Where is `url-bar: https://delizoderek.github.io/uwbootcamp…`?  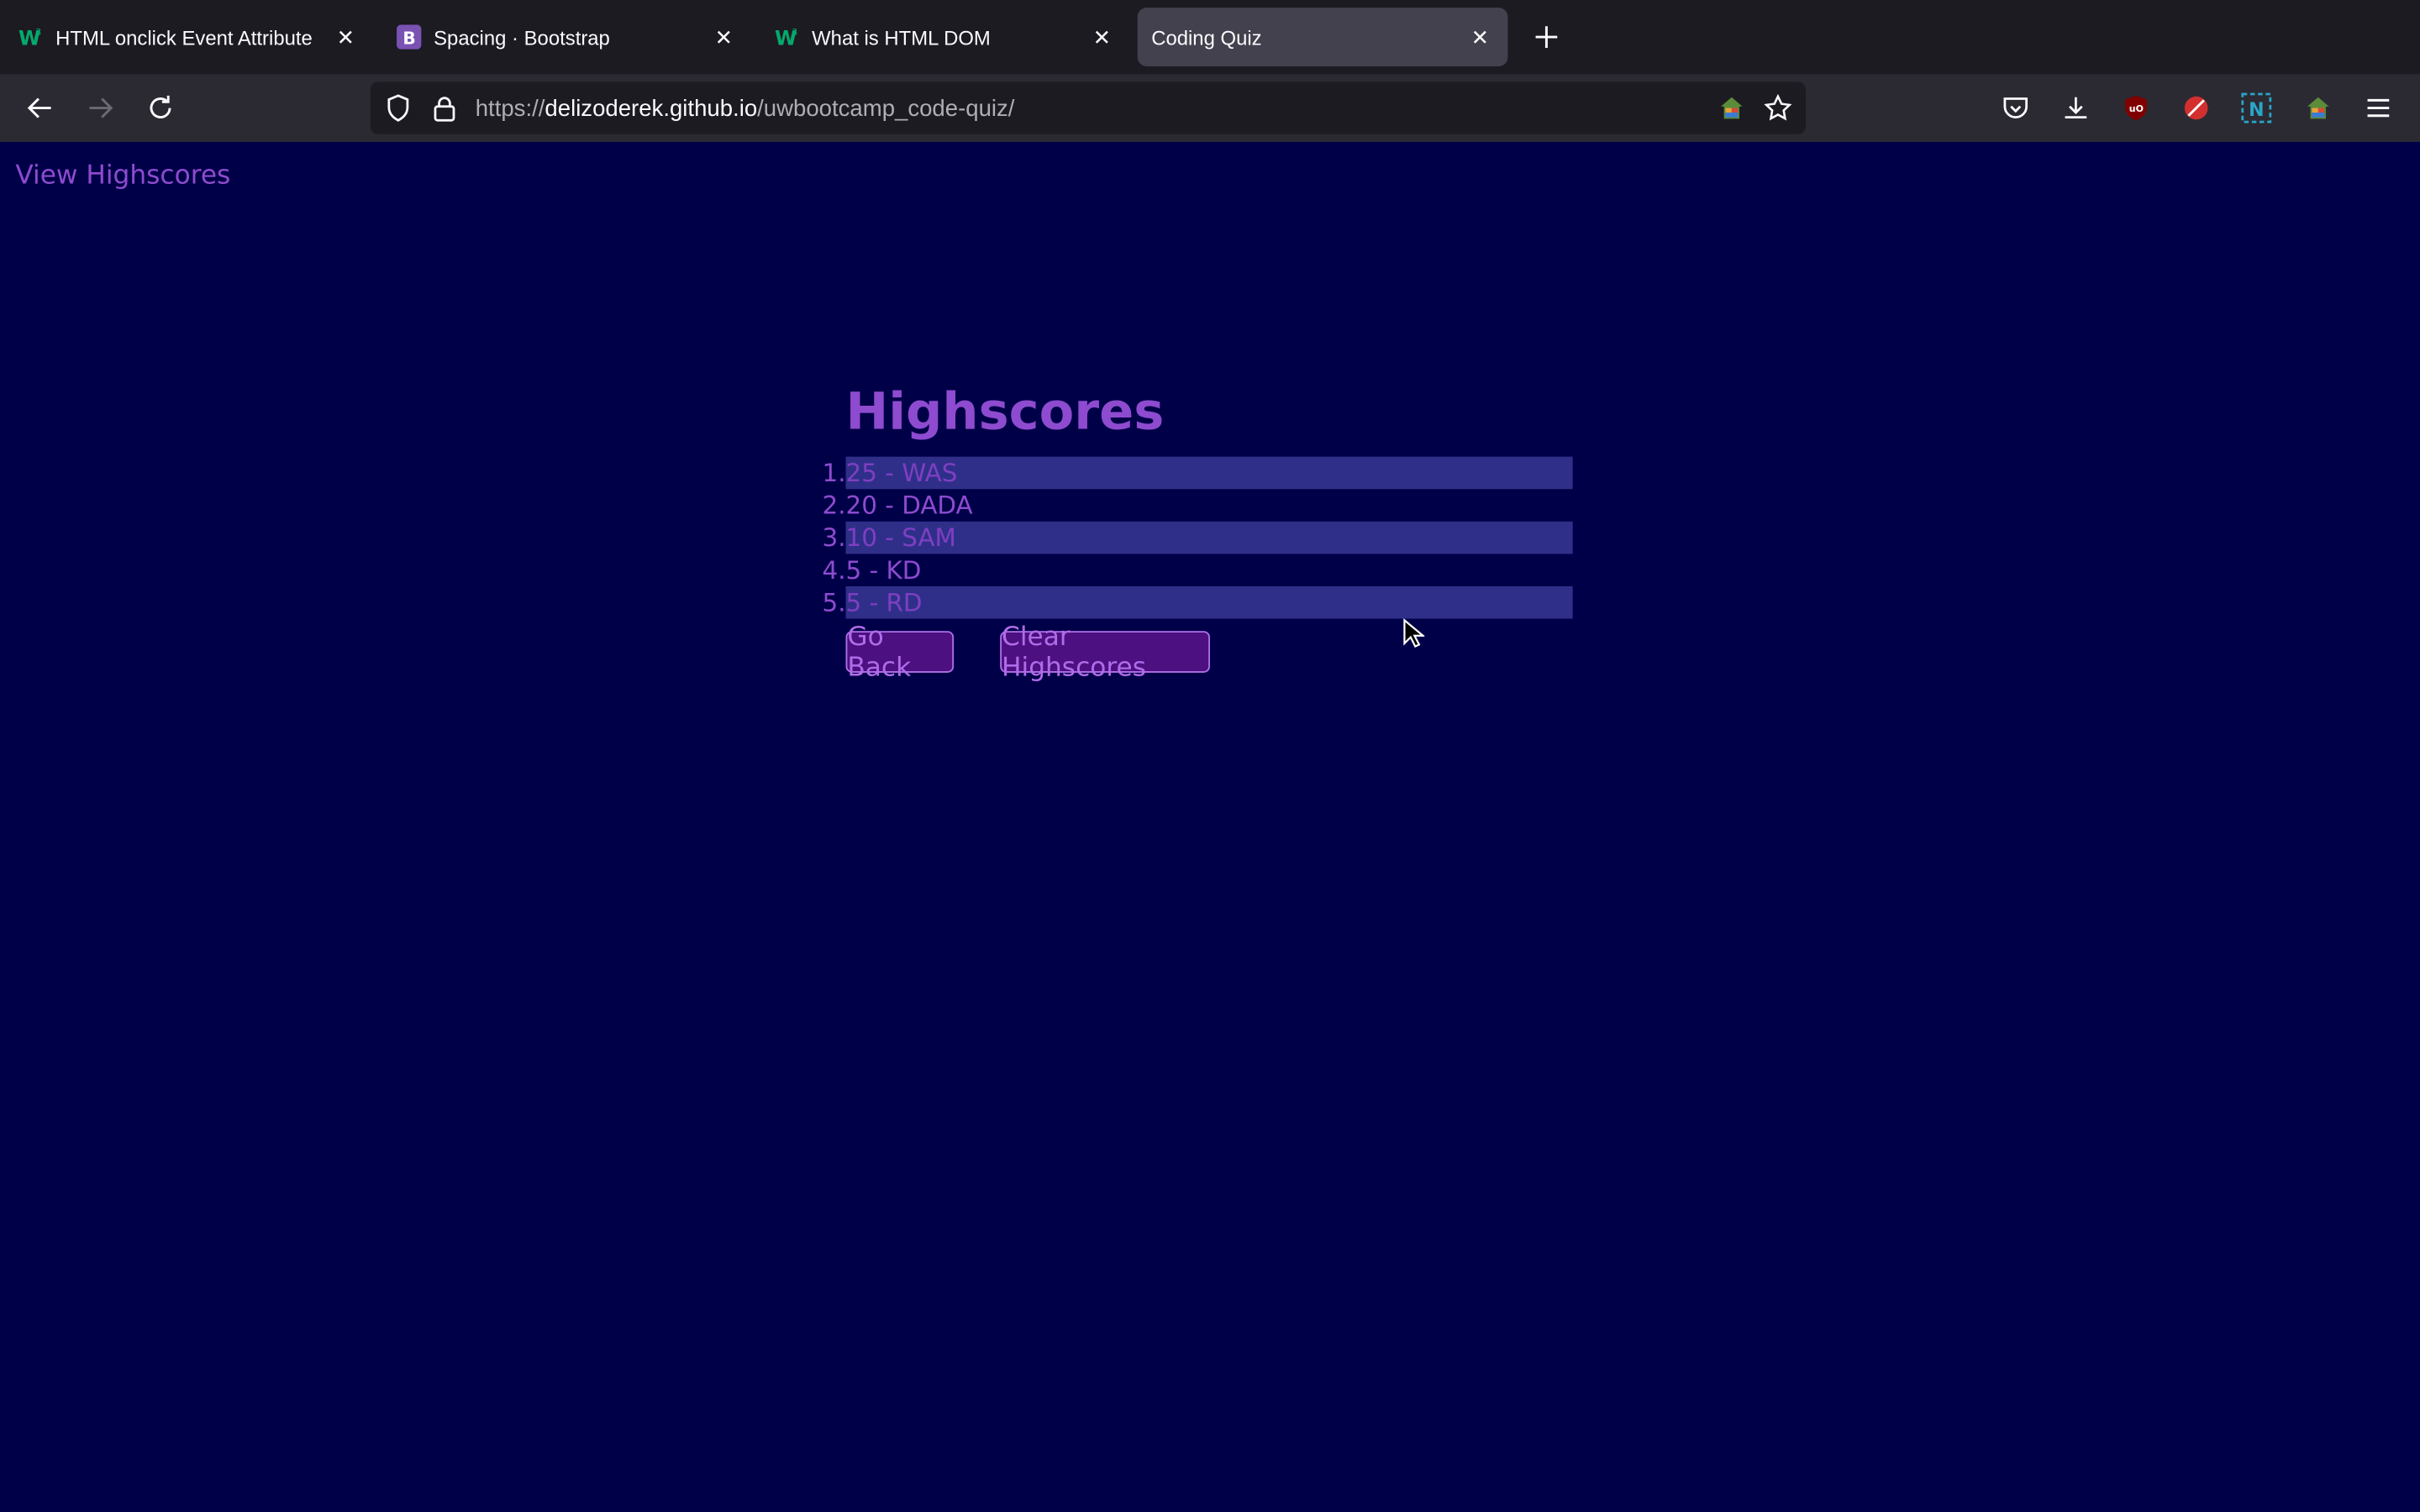 url-bar: https://delizoderek.github.io/uwbootcamp… is located at coordinates (1088, 107).